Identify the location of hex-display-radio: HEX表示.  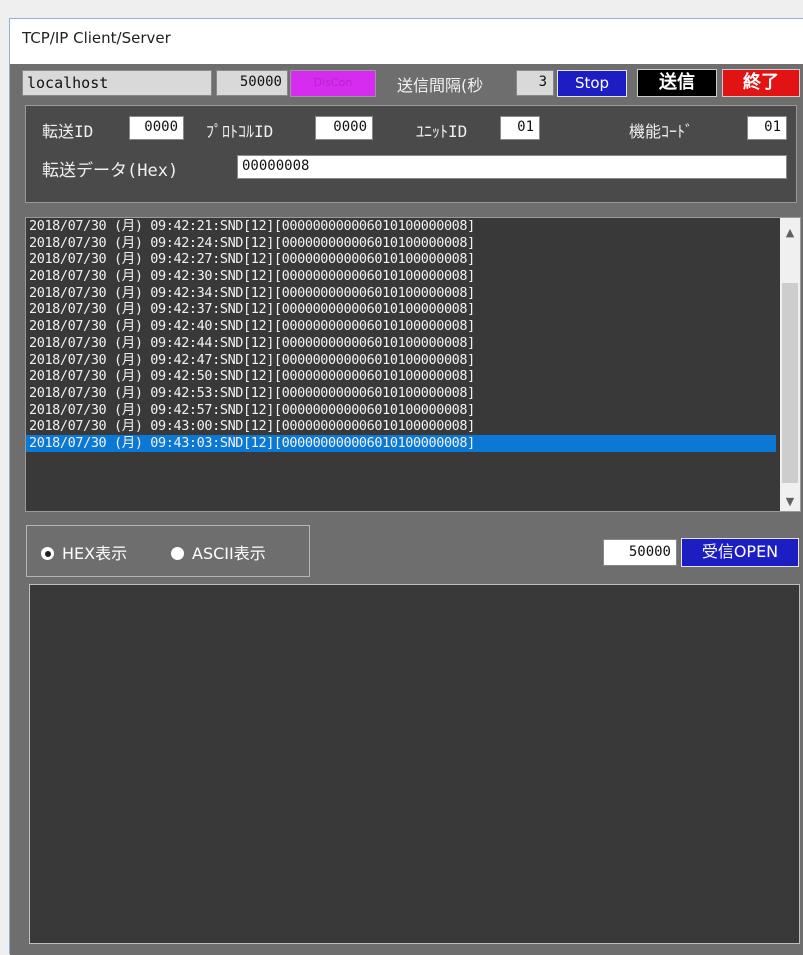
(84, 551).